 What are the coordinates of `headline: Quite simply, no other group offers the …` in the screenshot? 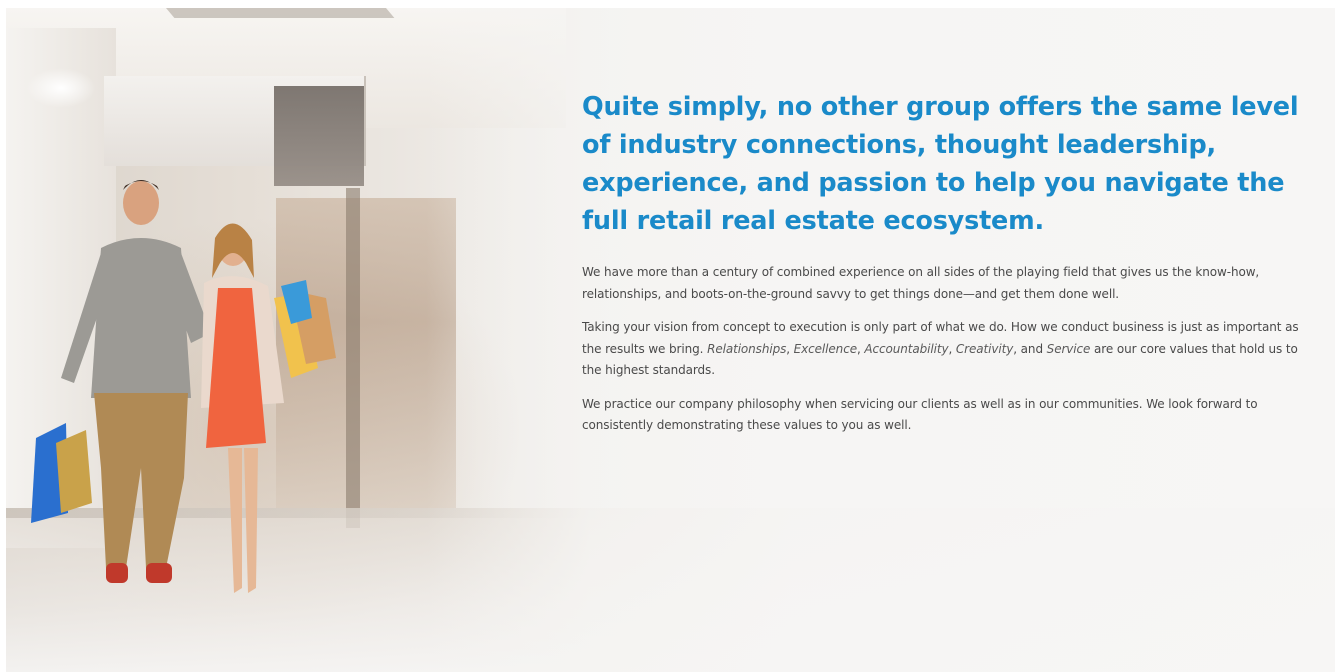 It's located at (940, 164).